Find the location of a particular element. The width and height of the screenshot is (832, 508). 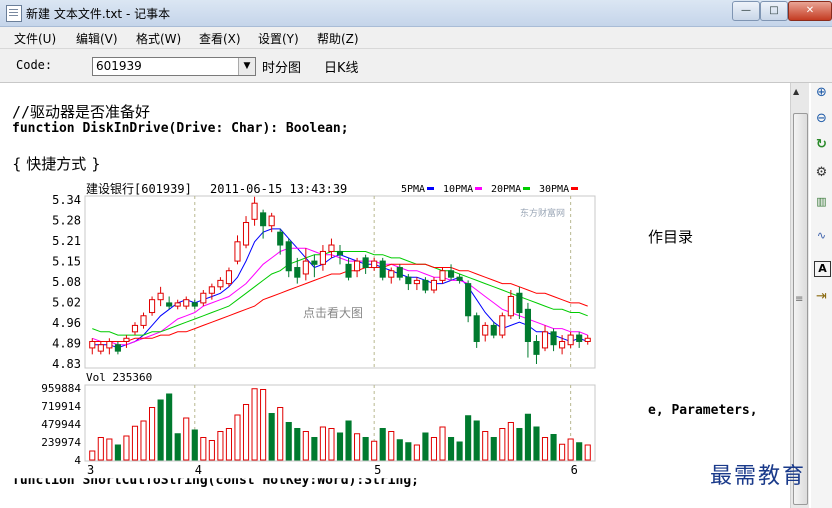

scroll-up-icon: ▲ is located at coordinates (796, 91).